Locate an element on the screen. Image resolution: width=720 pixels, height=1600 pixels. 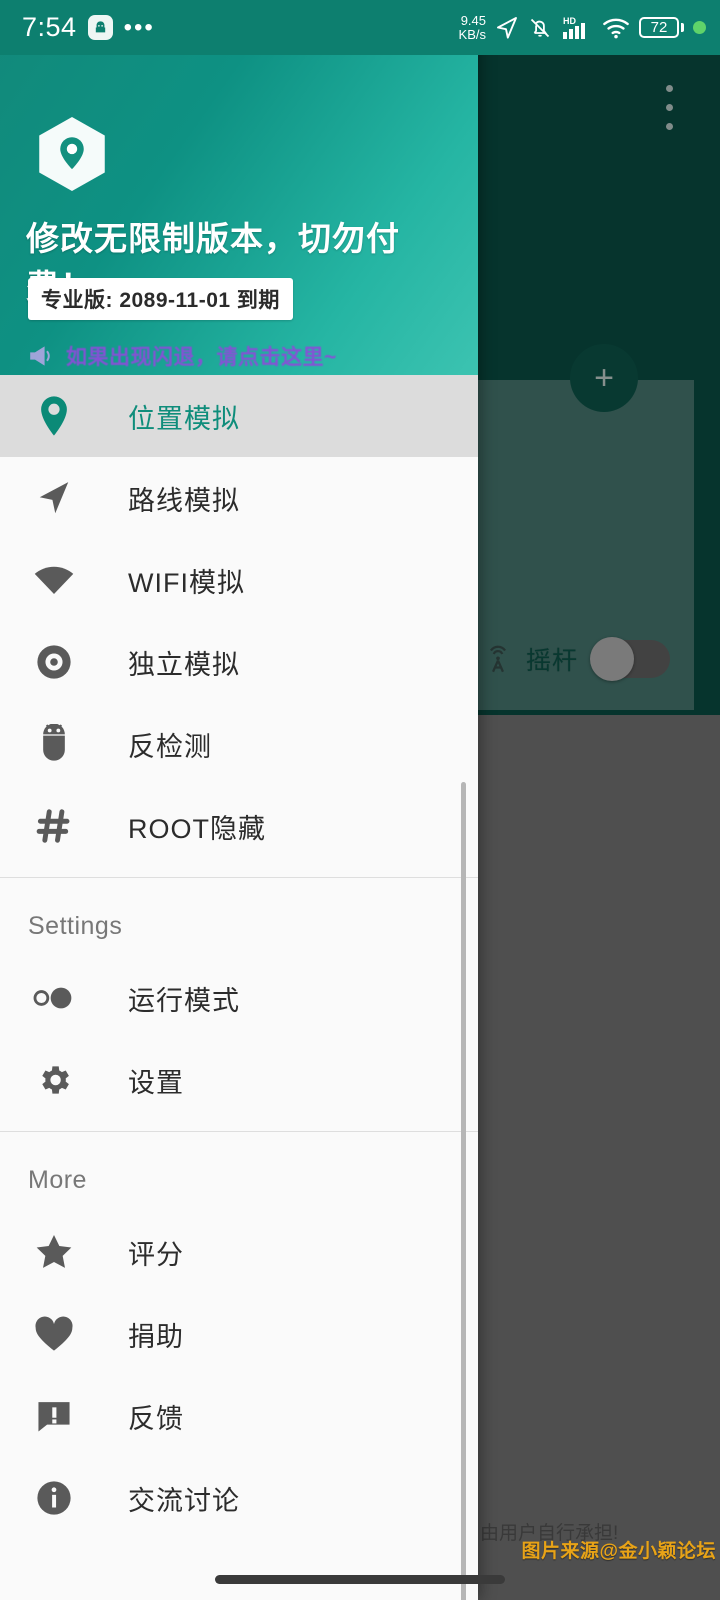
fab-plus-label: + is located at coordinates (604, 378).